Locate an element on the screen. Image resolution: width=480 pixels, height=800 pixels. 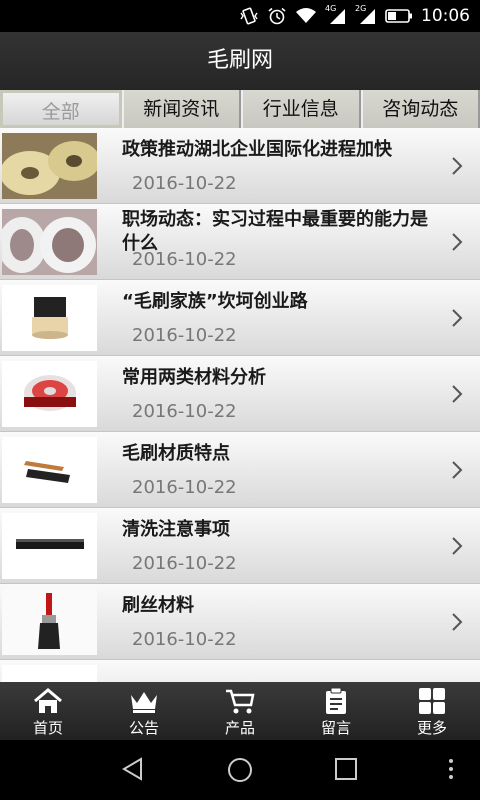
bottom-nav: 首页 公告 产品 留言 更多 is located at coordinates (240, 711).